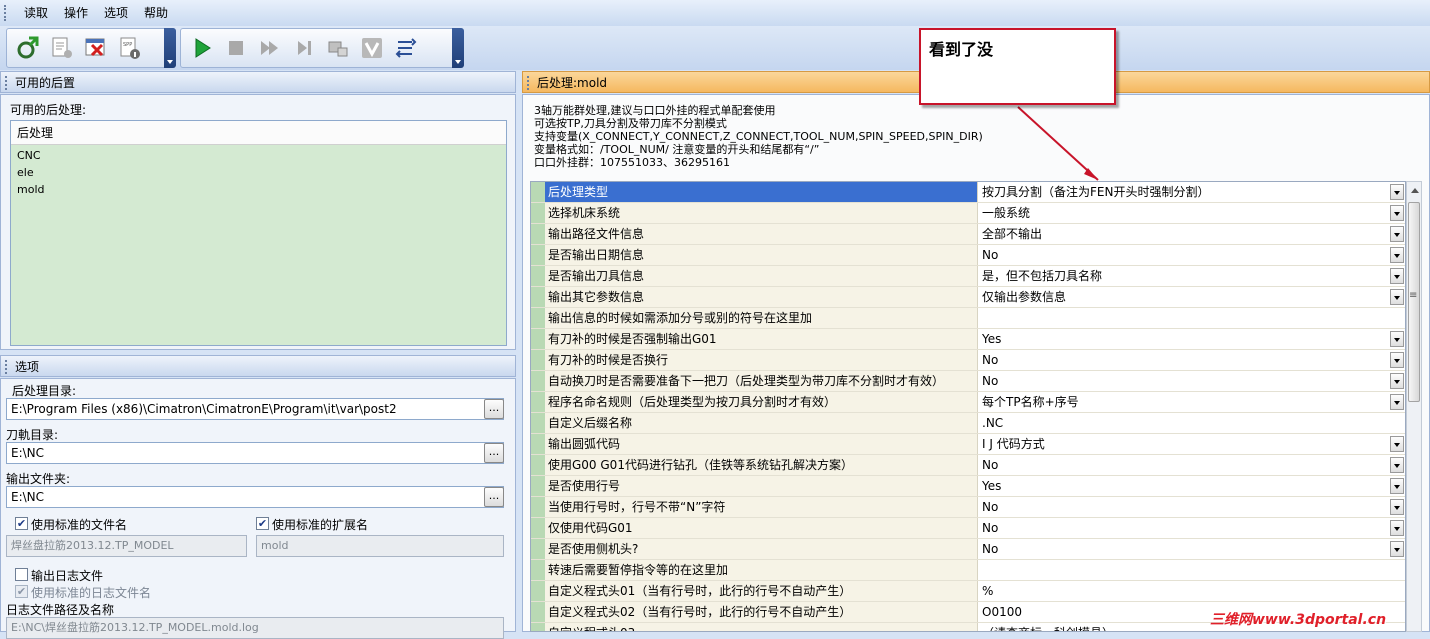  What do you see at coordinates (1058, 143) in the screenshot?
I see `callout-arrow` at bounding box center [1058, 143].